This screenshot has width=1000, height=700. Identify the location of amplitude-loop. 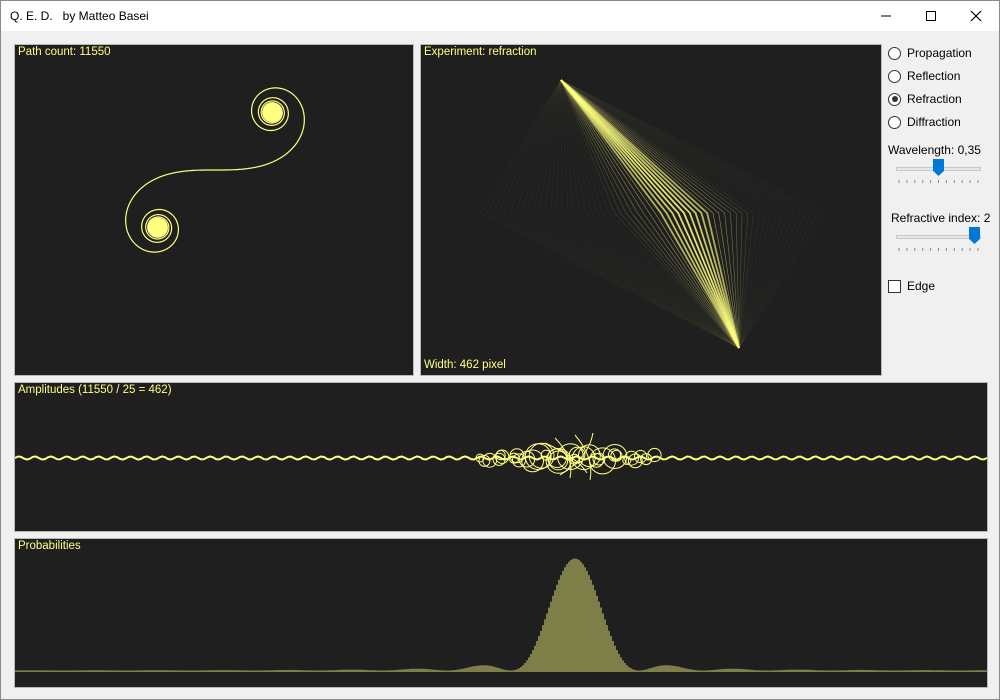
(596, 460).